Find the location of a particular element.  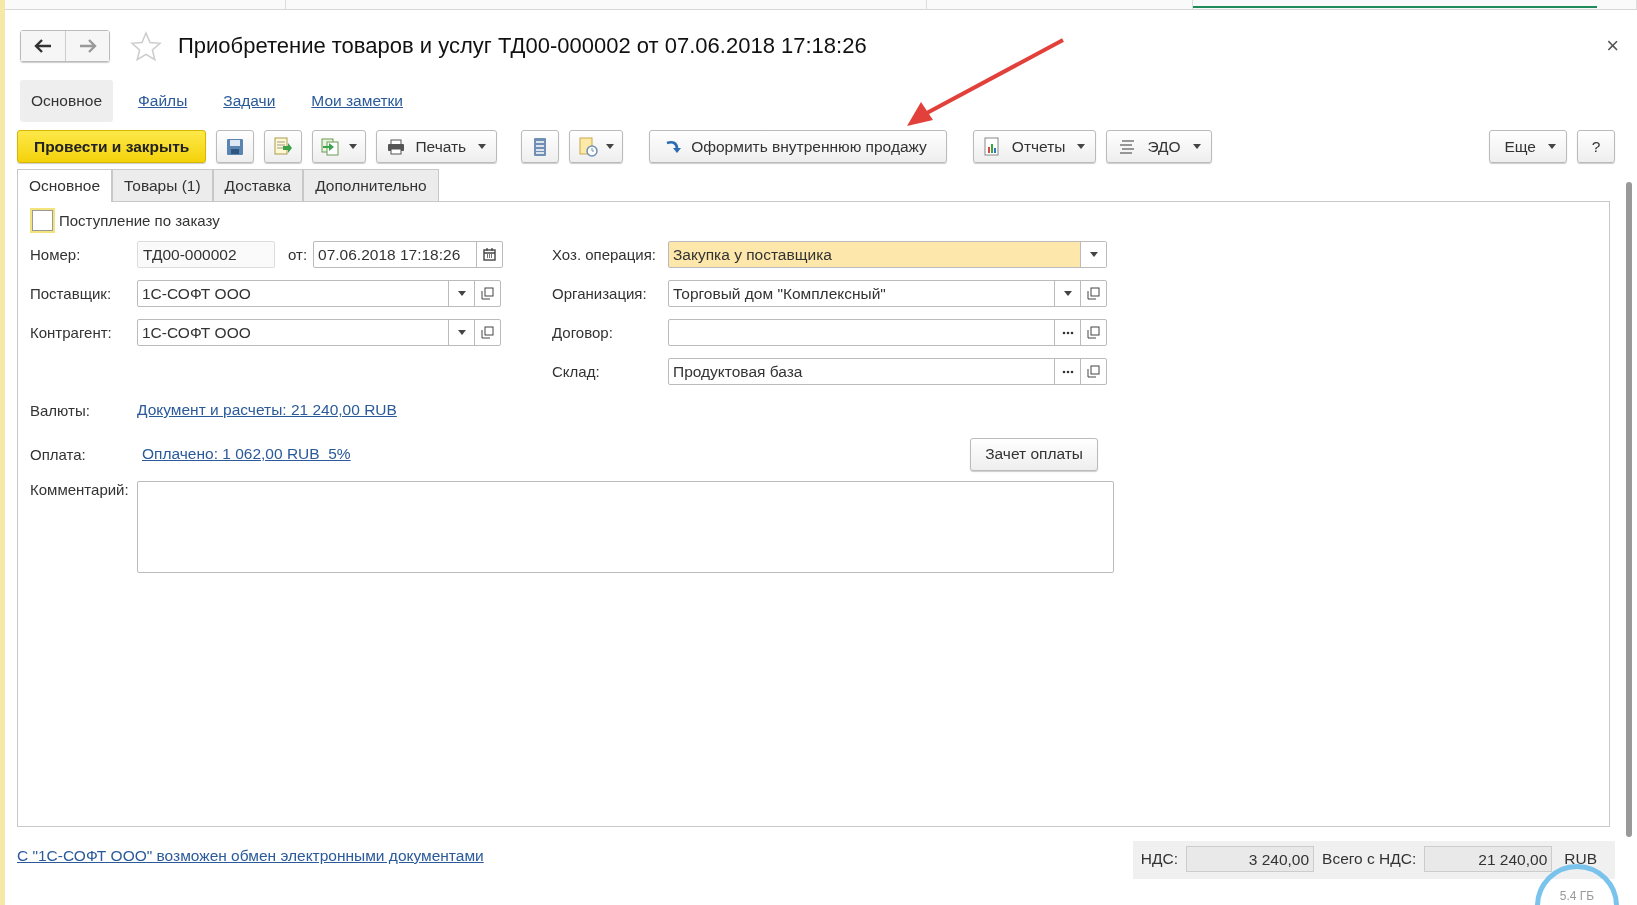

payment-link: Оплачено: 1 062,00 RUB 5% is located at coordinates (246, 454).